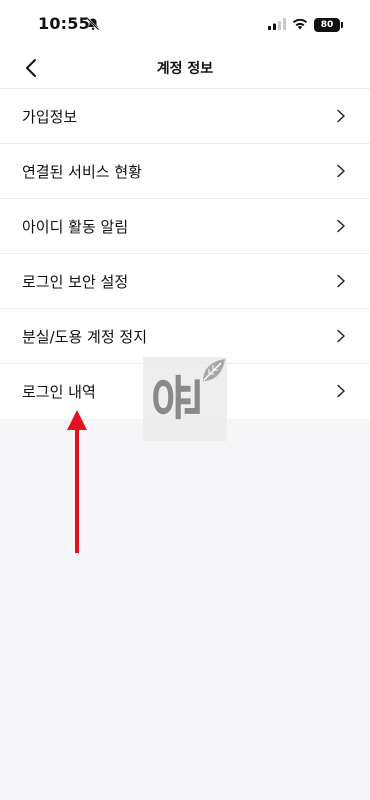 Image resolution: width=370 pixels, height=800 pixels. Describe the element at coordinates (64, 23) in the screenshot. I see `status-time: 10:55` at that location.